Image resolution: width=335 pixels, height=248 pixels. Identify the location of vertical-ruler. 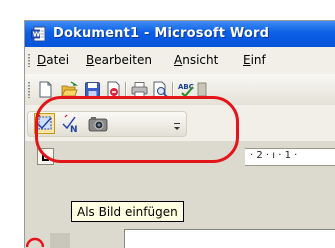
(60, 240).